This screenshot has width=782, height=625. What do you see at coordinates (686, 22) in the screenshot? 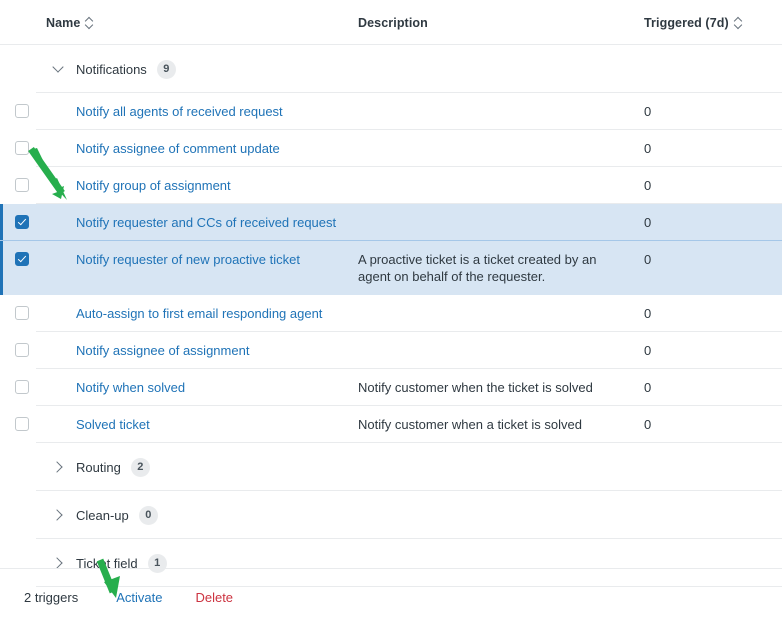
I see `column-header-triggered-label: Triggered (7d)` at bounding box center [686, 22].